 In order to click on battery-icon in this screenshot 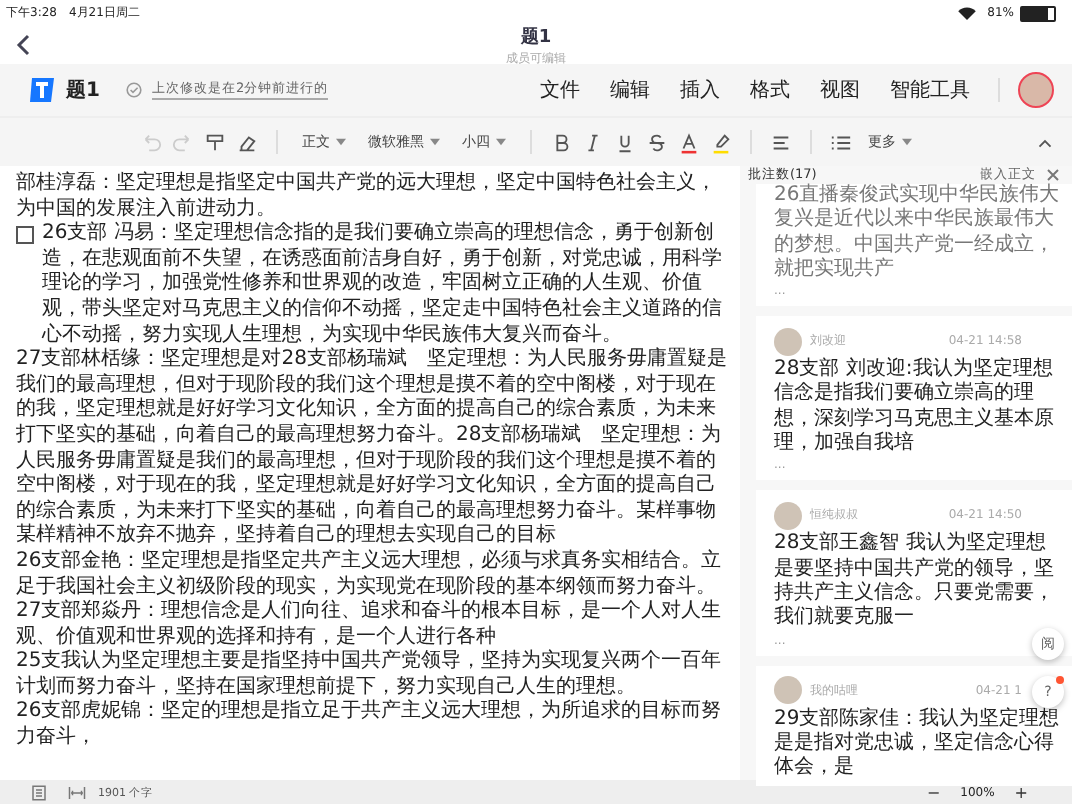, I will do `click(1038, 13)`.